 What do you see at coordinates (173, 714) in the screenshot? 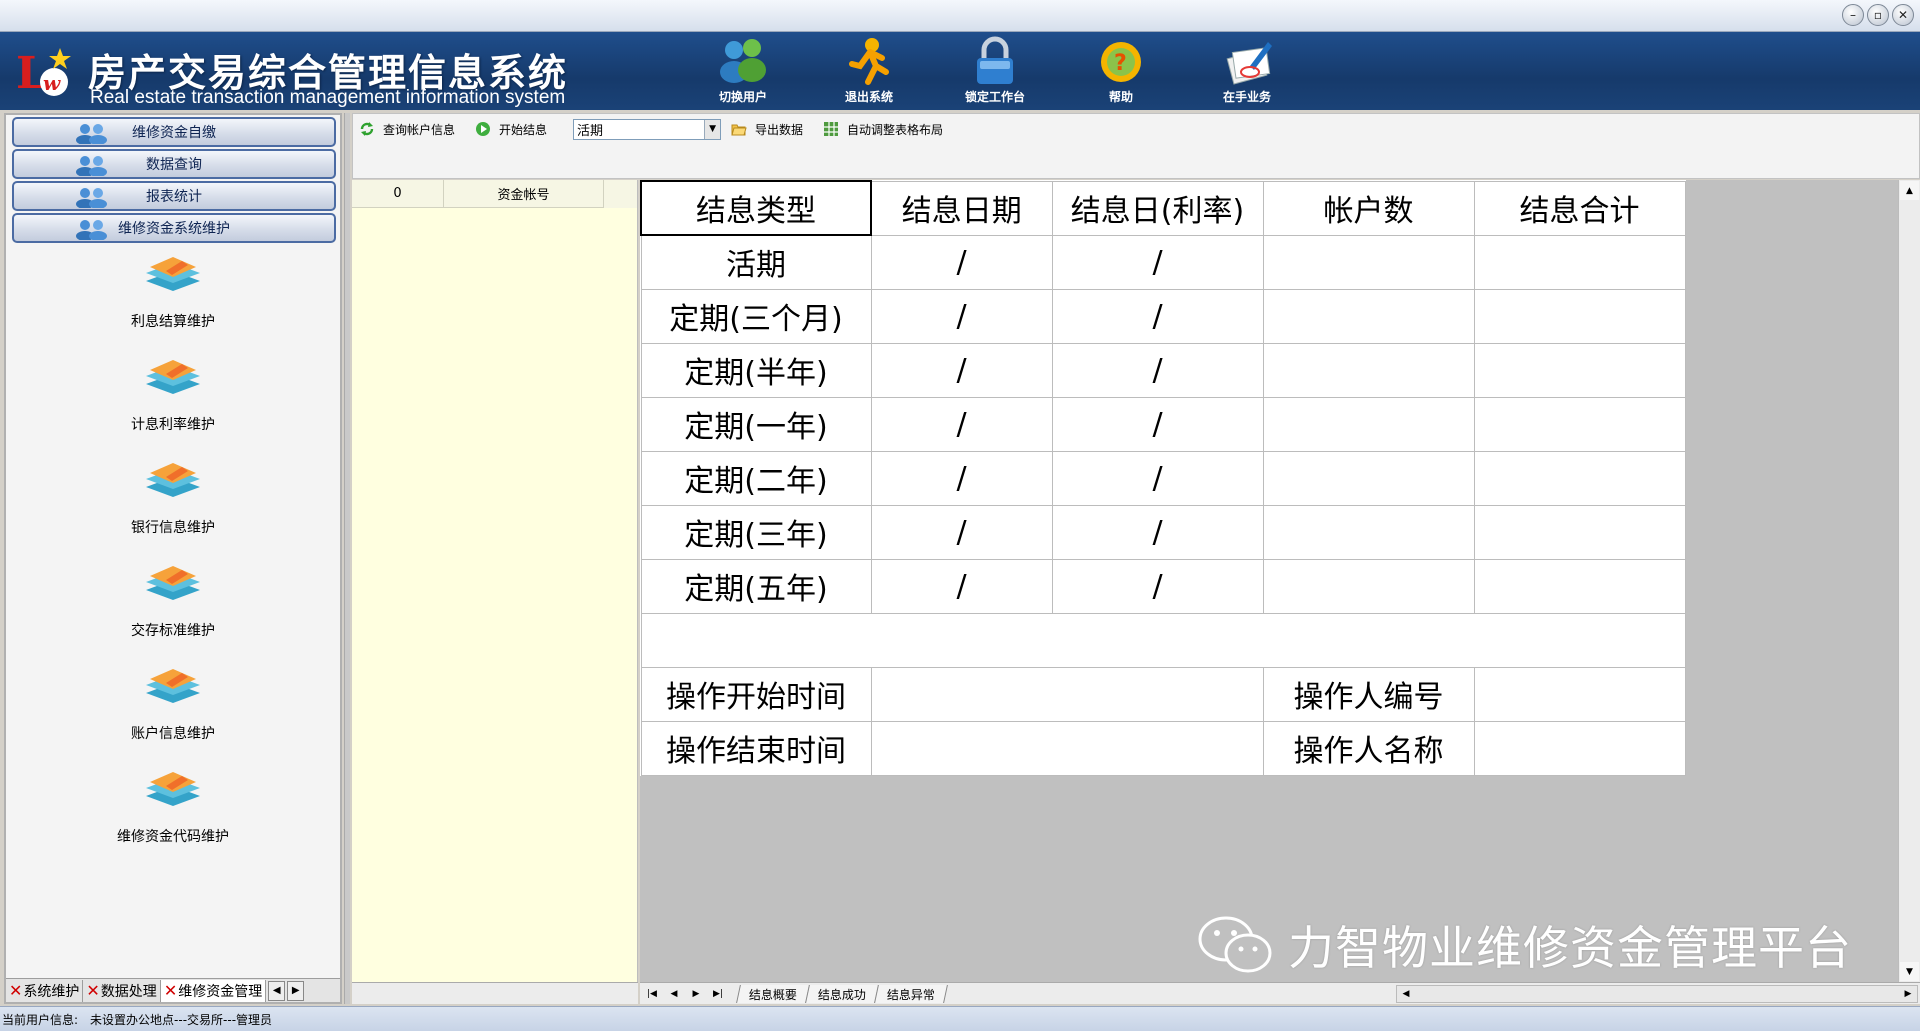
I see `account-info-item: 账户信息维护` at bounding box center [173, 714].